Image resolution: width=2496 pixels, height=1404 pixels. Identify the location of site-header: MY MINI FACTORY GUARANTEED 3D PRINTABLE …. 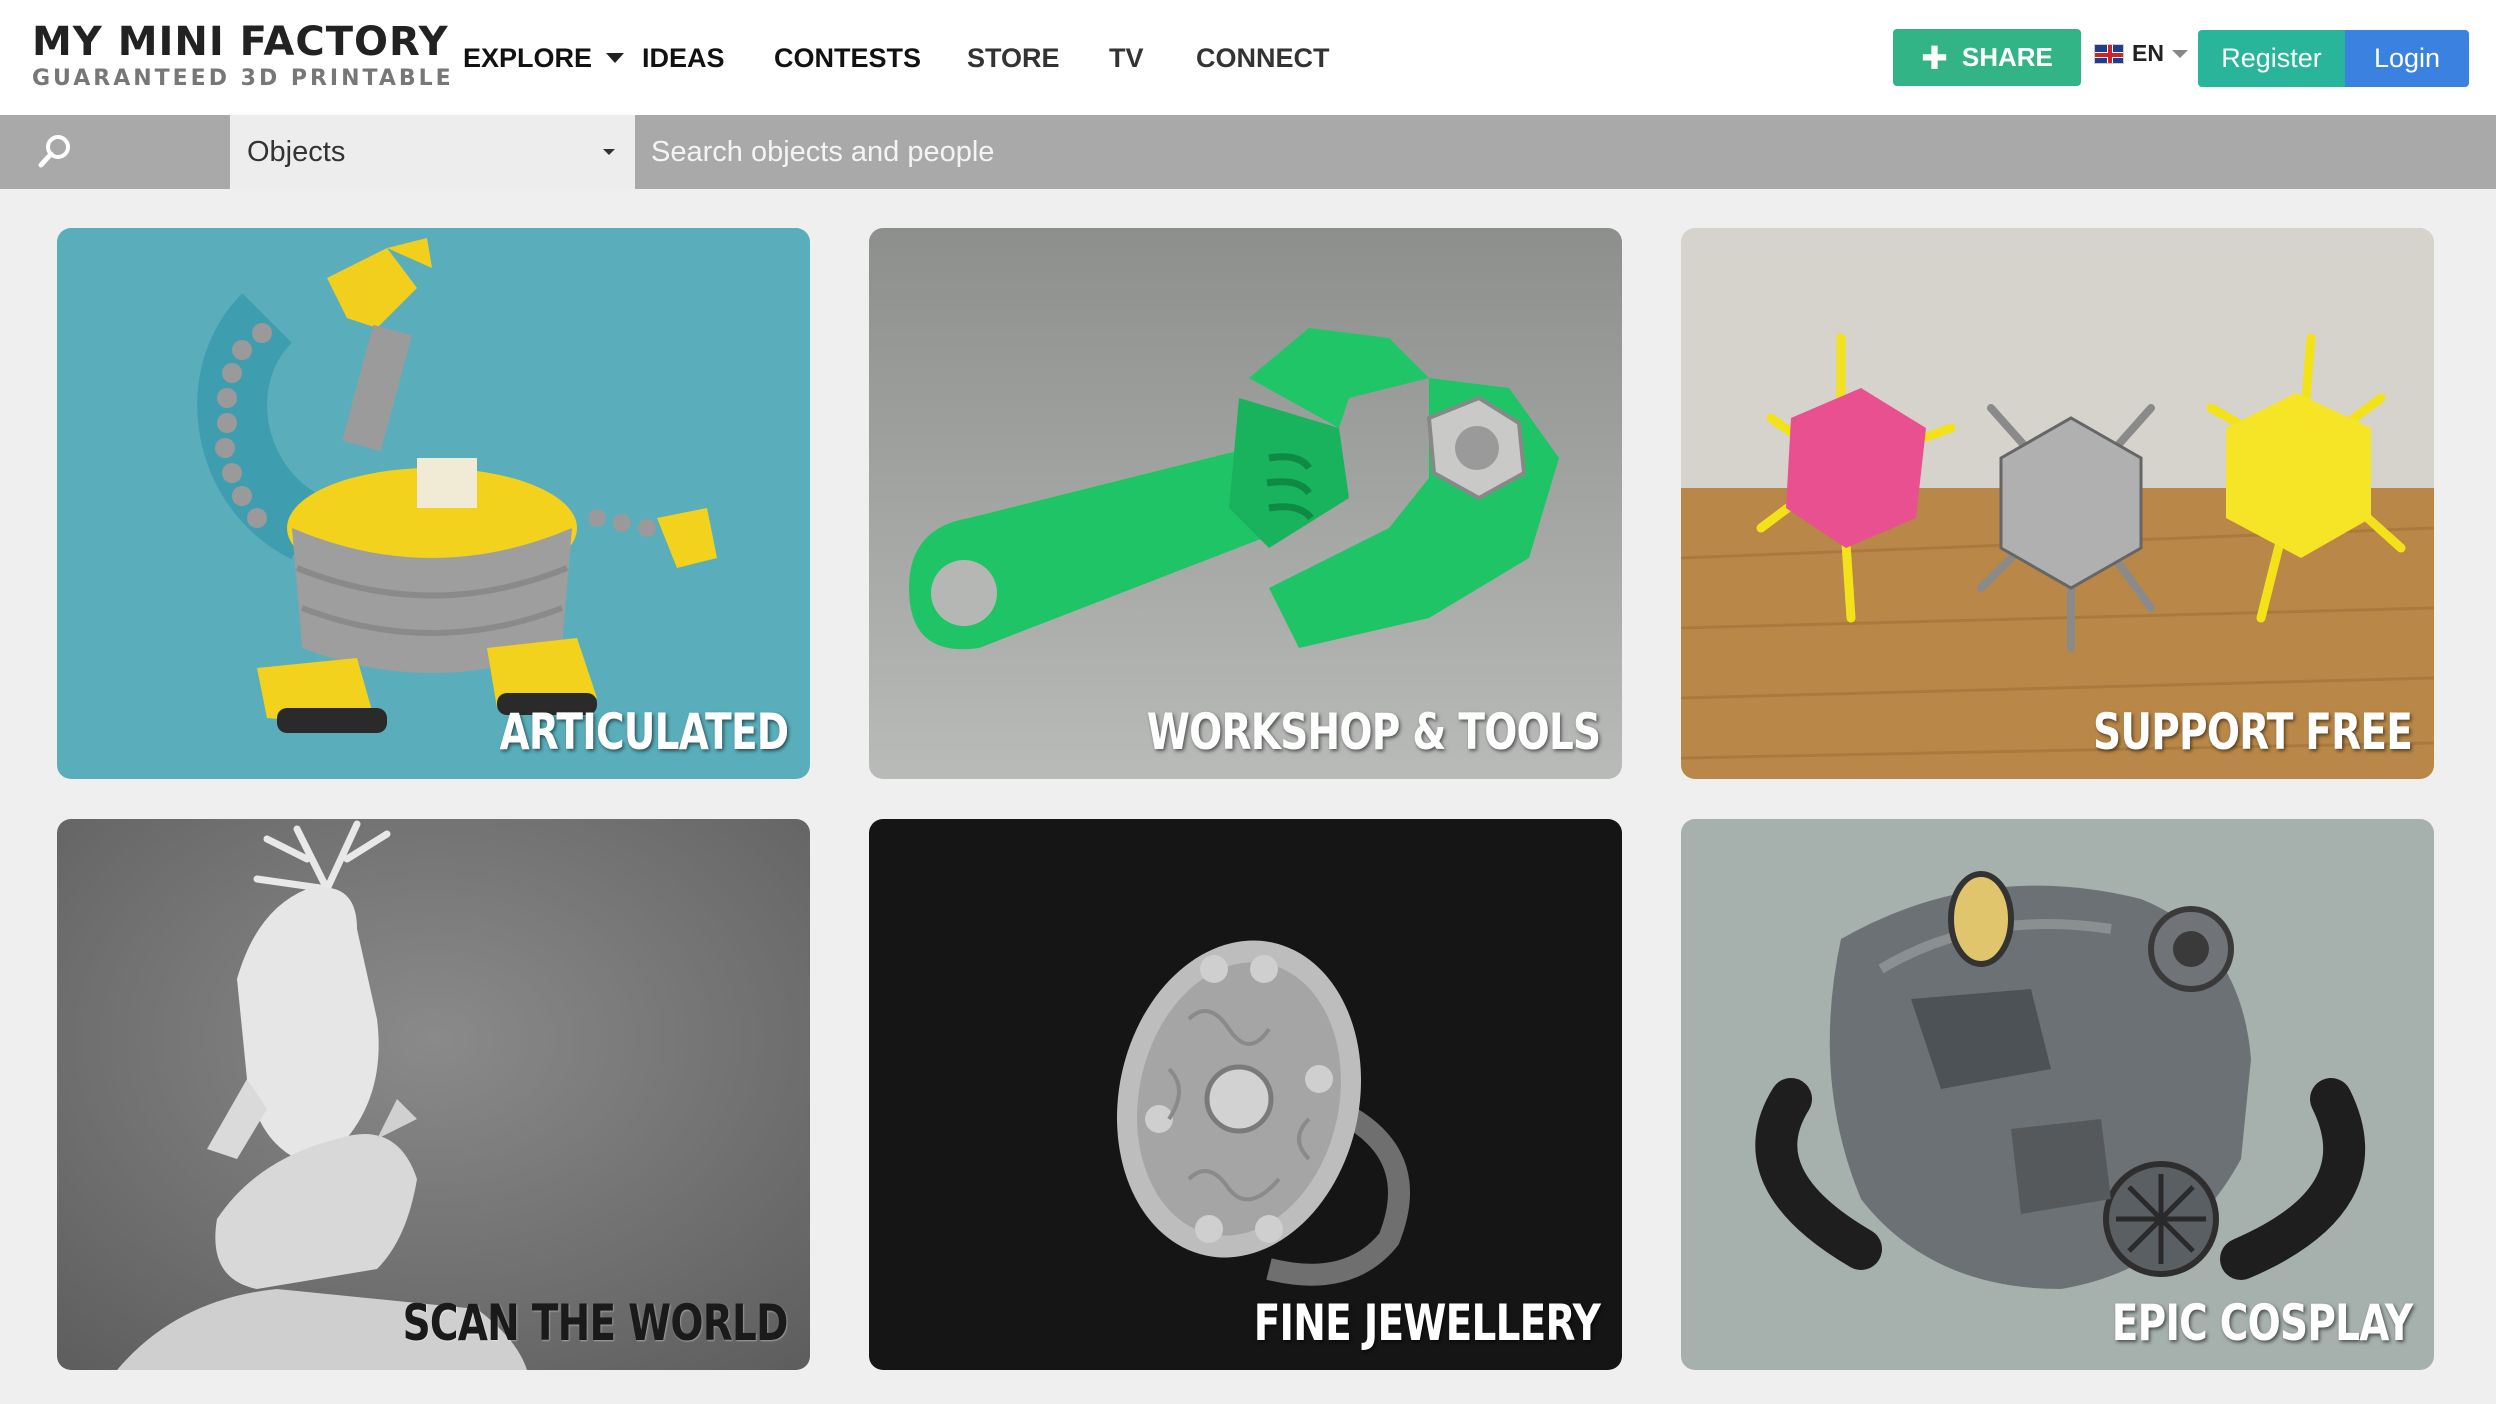
(1248, 57).